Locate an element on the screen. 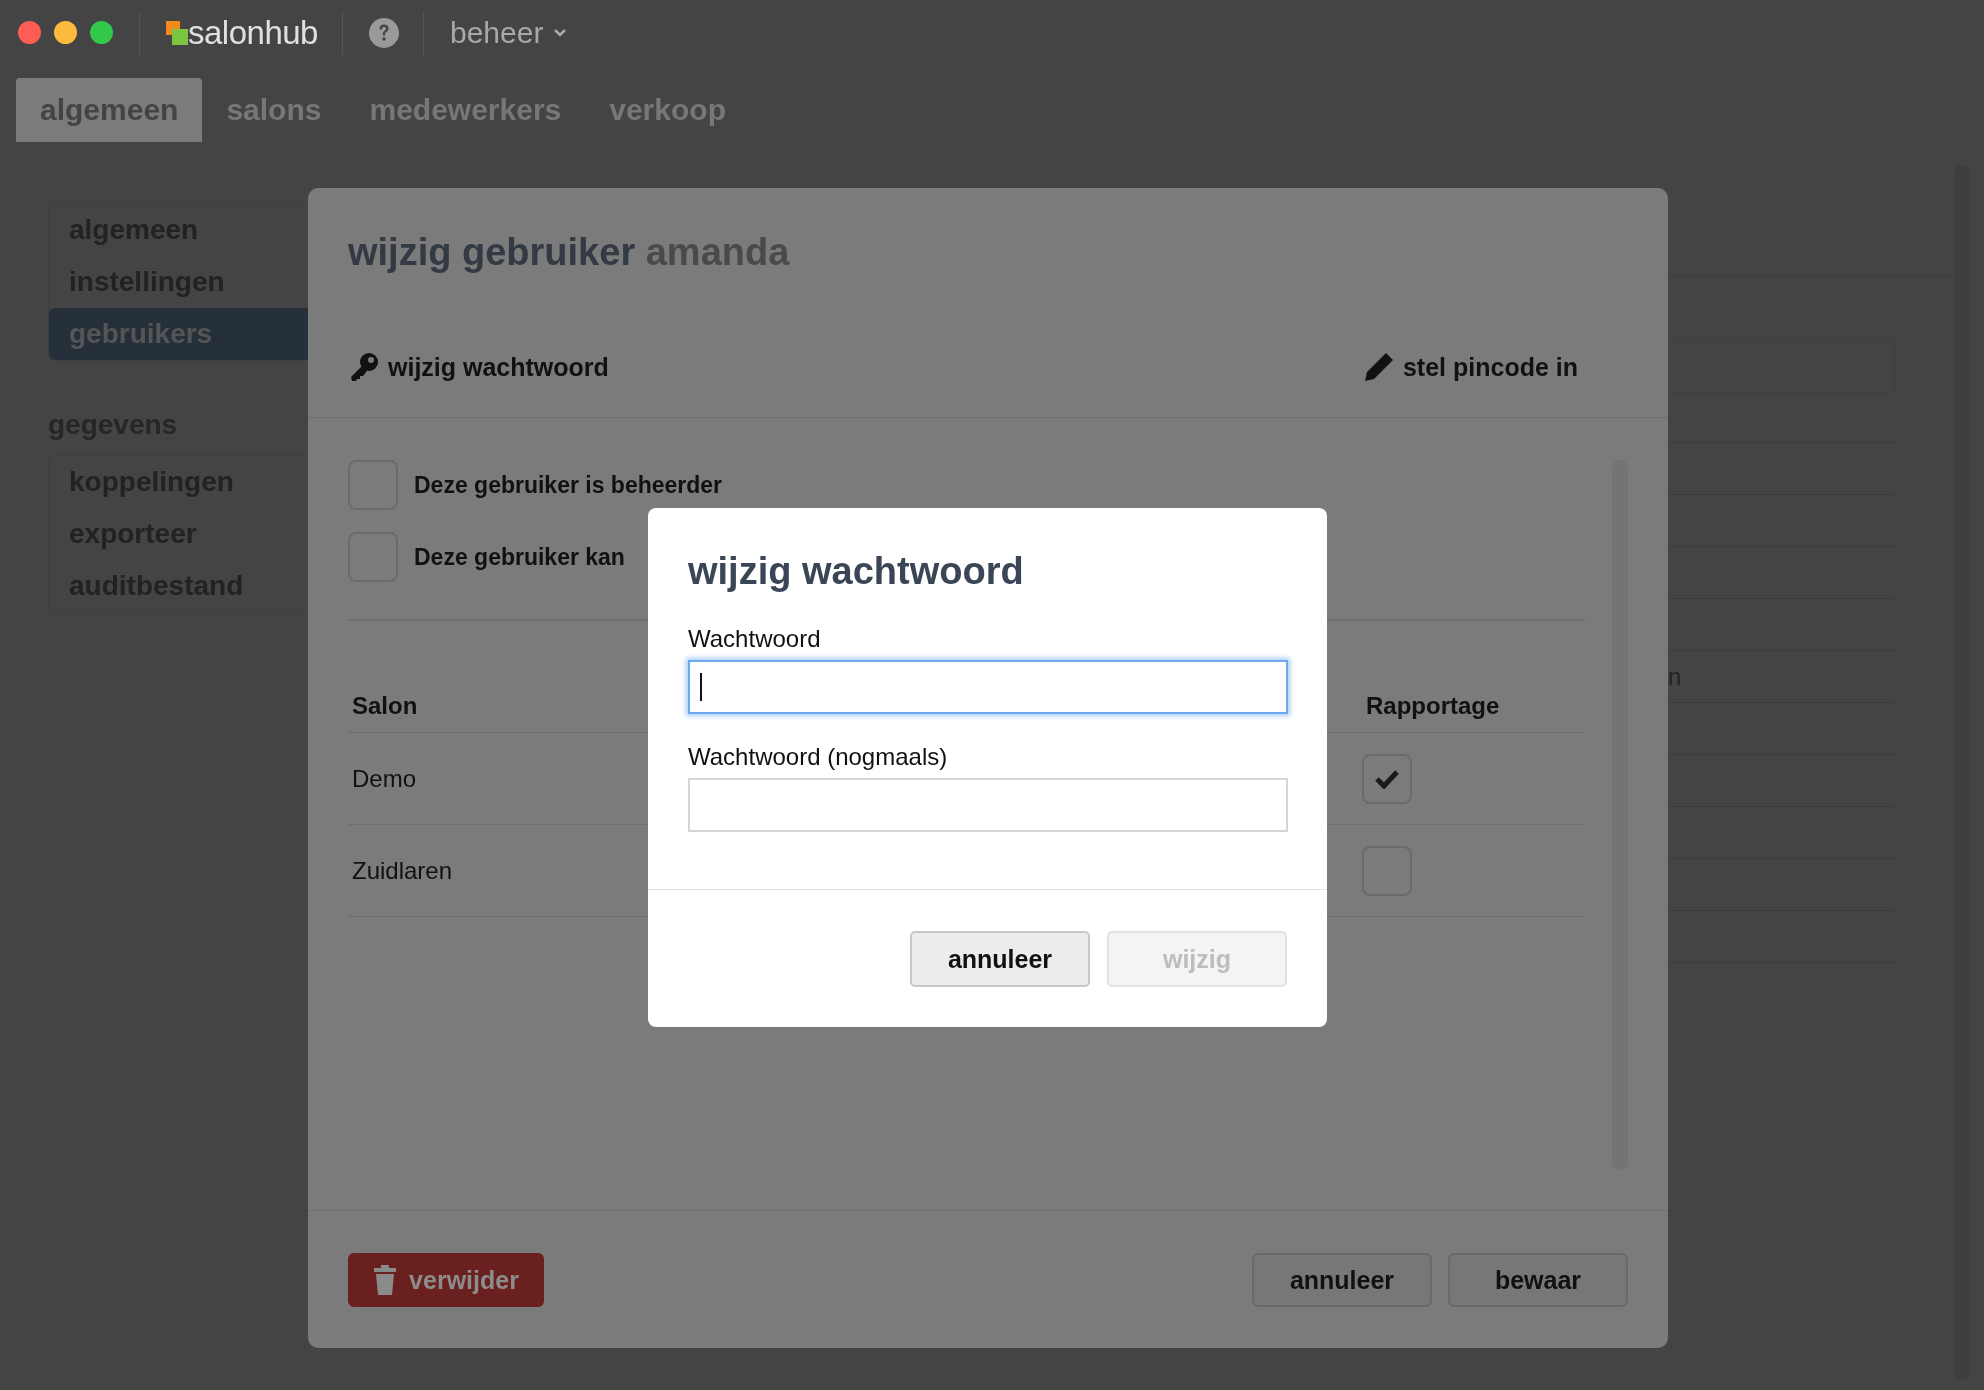  checkmark-icon is located at coordinates (1387, 778).